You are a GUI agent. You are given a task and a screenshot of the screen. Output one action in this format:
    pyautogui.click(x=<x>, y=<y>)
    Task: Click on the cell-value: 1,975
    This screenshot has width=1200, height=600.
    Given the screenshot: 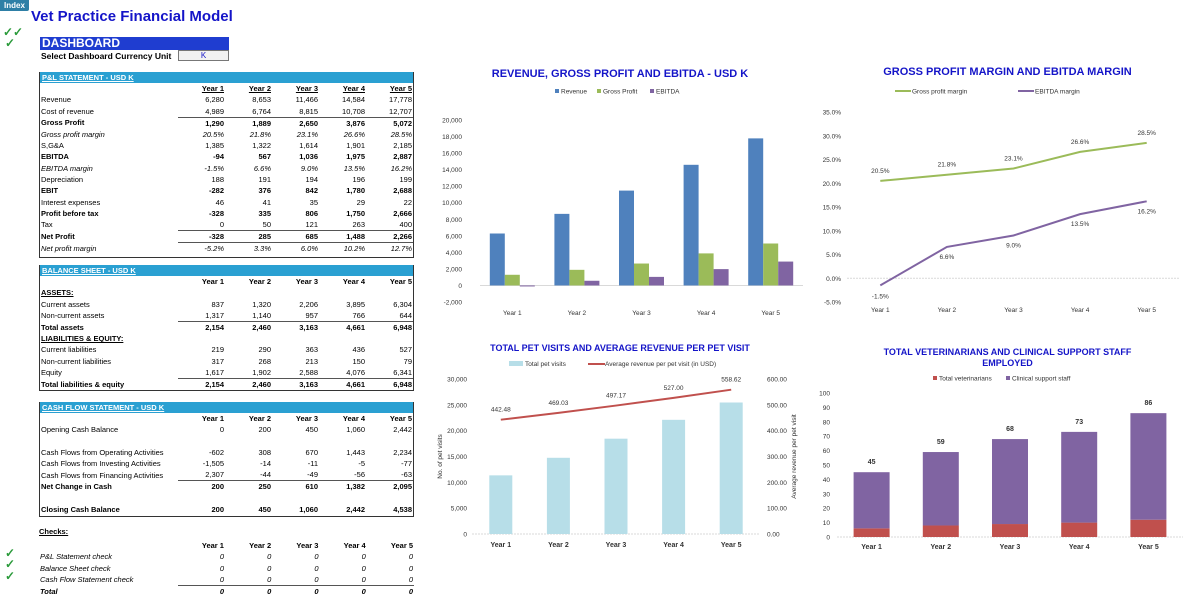 What is the action you would take?
    pyautogui.click(x=342, y=156)
    